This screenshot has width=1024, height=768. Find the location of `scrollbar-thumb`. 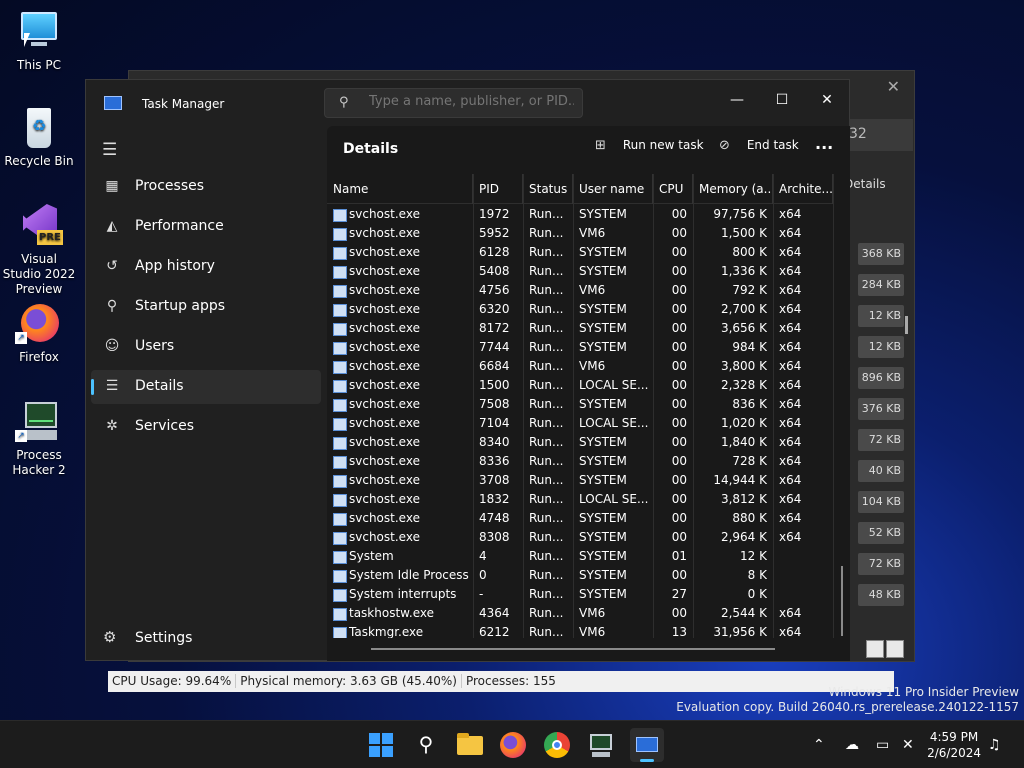

scrollbar-thumb is located at coordinates (906, 325).